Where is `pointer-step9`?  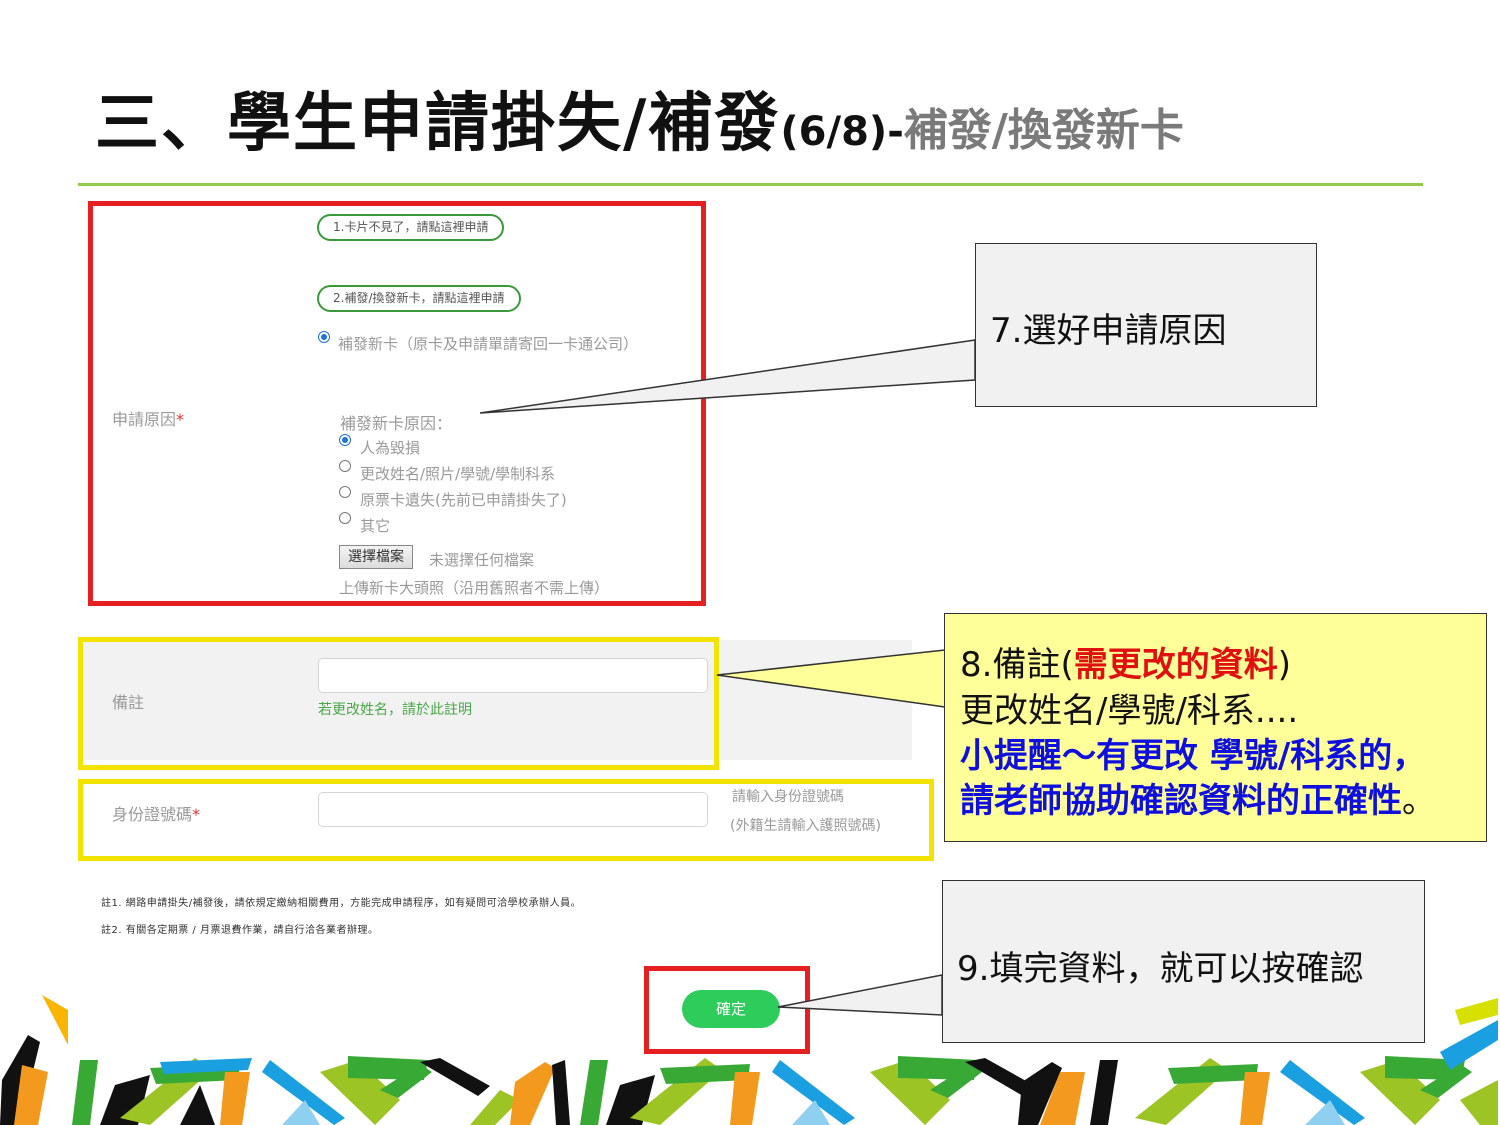 pointer-step9 is located at coordinates (860, 995).